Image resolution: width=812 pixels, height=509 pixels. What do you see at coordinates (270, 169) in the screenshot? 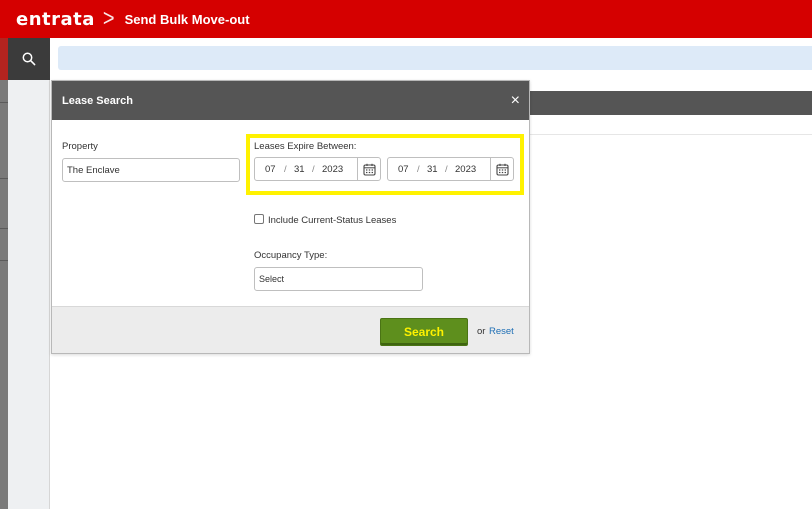
I see `from-month: 07` at bounding box center [270, 169].